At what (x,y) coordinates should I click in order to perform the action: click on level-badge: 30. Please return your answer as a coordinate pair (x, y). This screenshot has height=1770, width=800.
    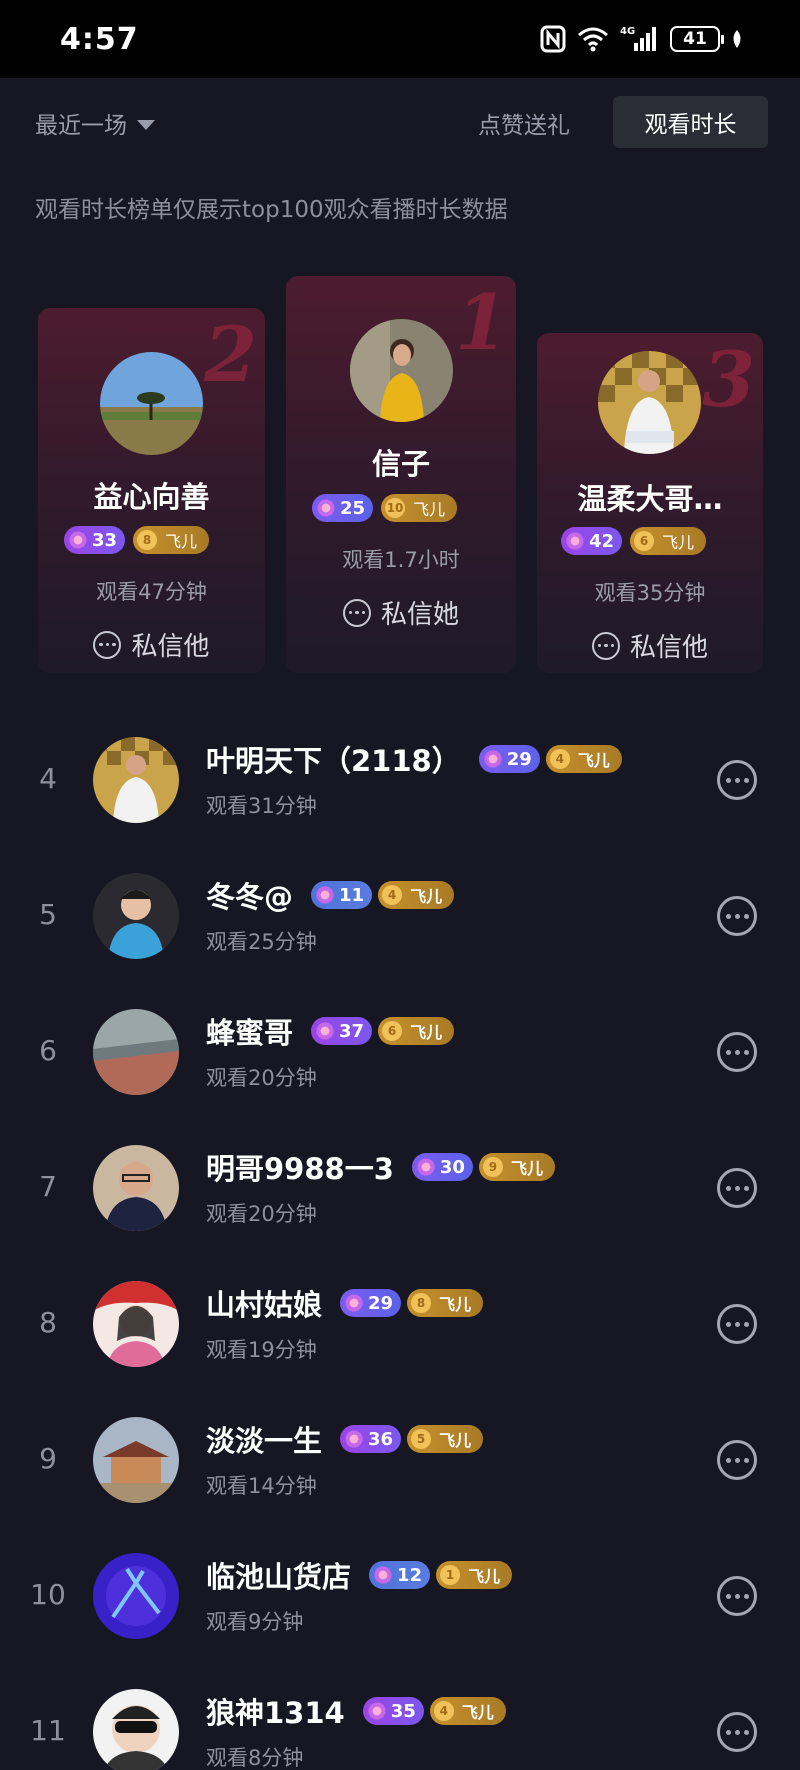
    Looking at the image, I should click on (442, 1167).